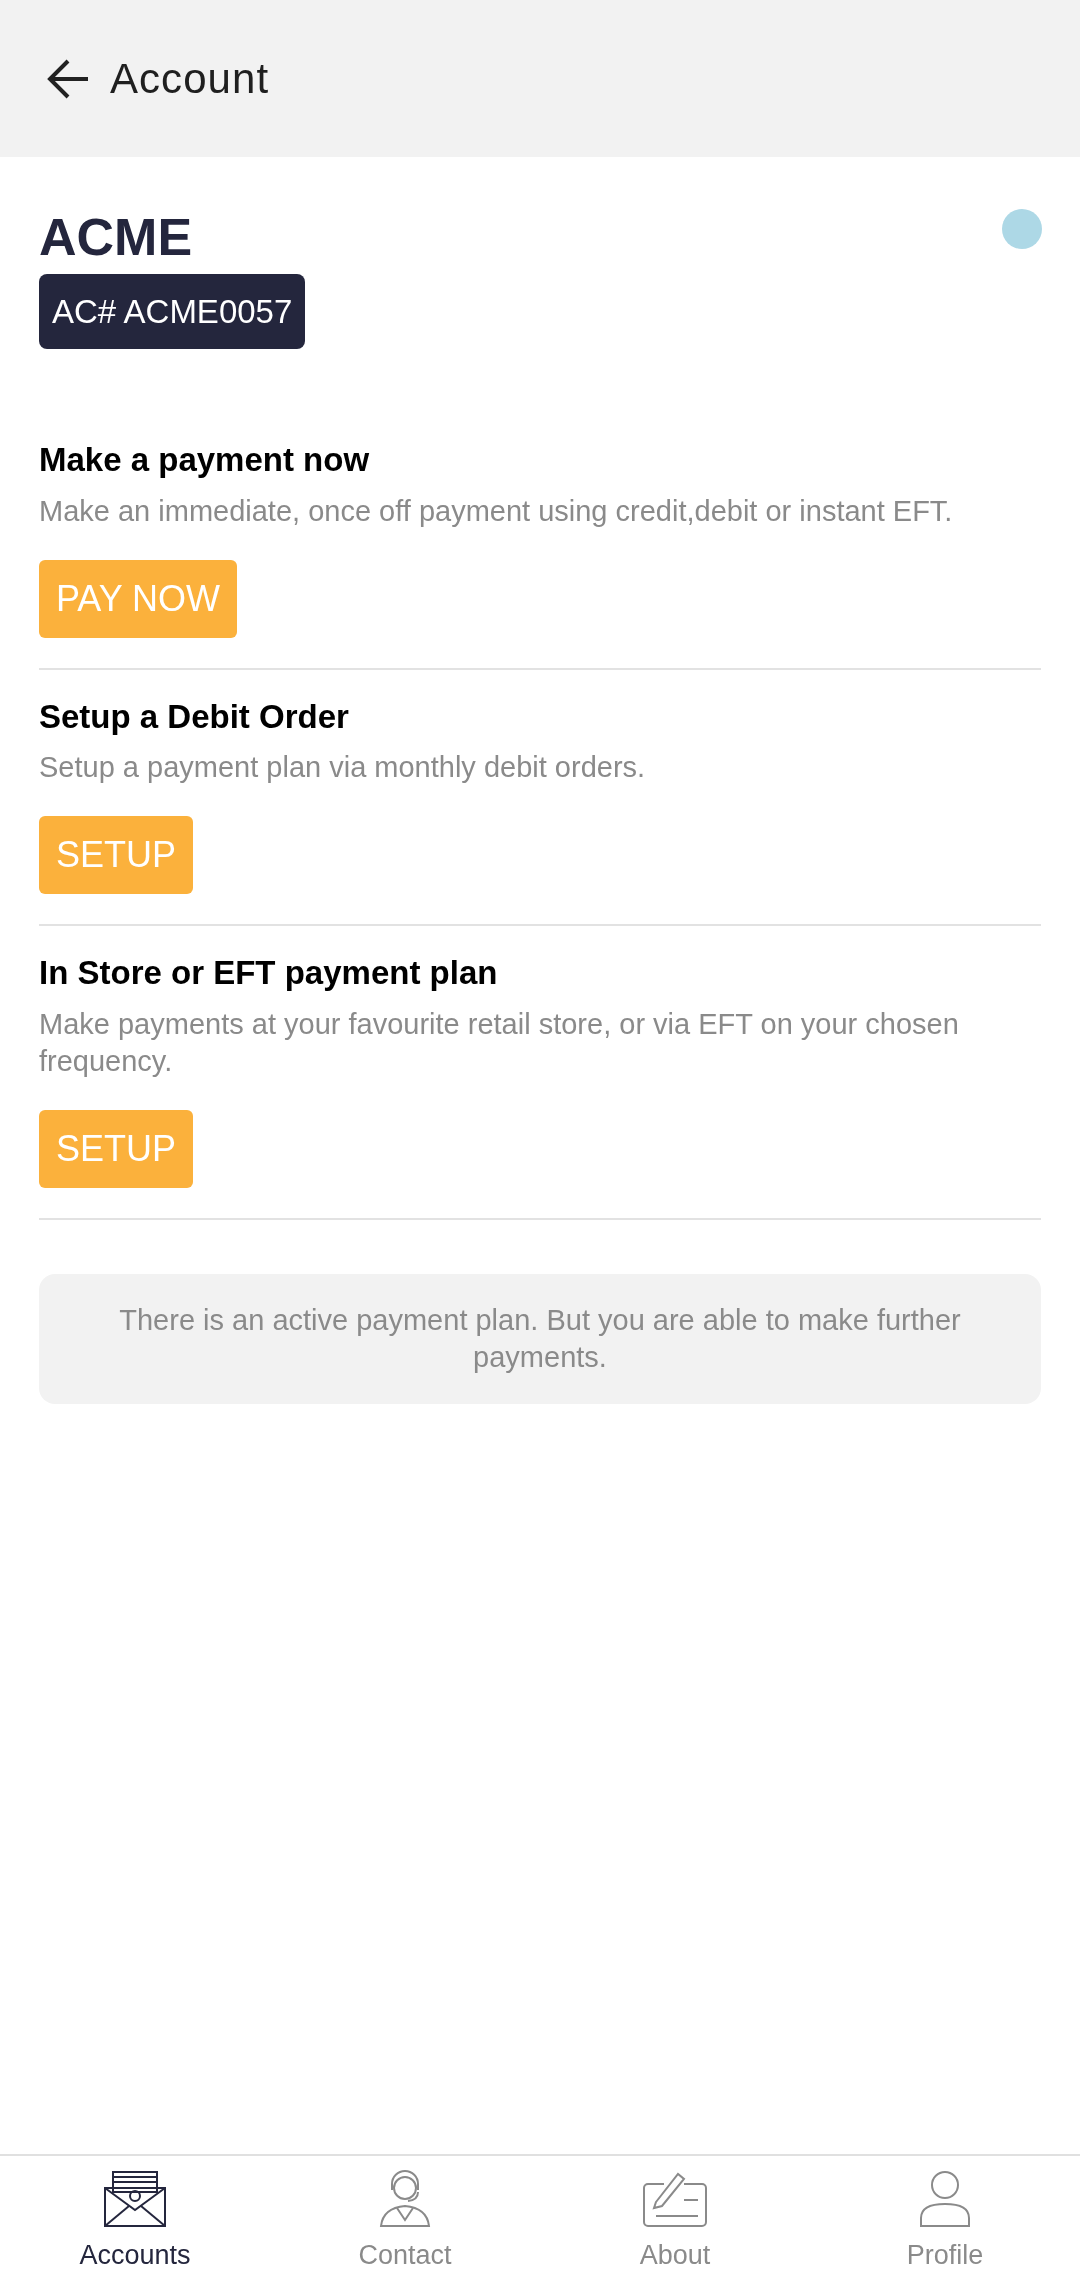 The image size is (1080, 2280). I want to click on option-description: Make payments at your favourite retail store, or via EFT on your chosen frequency., so click(499, 1042).